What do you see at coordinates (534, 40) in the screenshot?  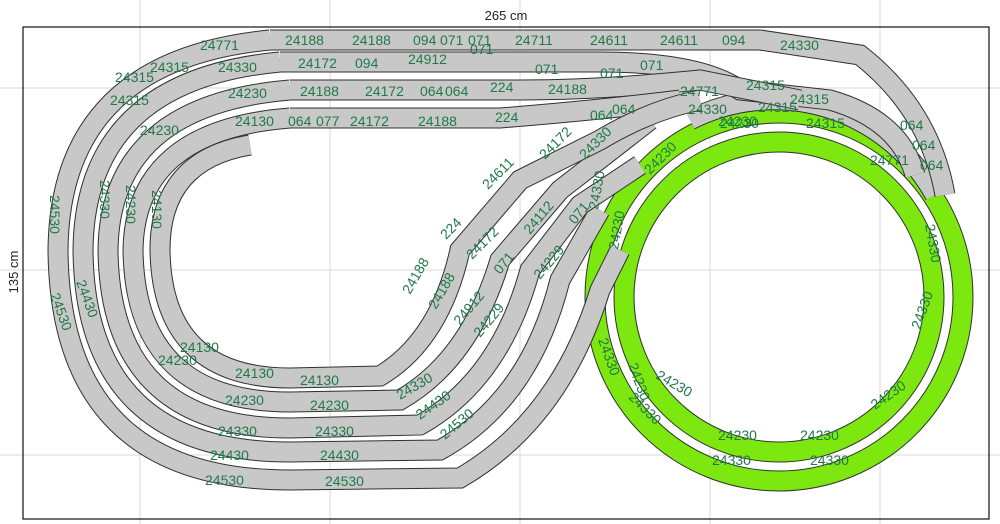 I see `piece-label: 24711` at bounding box center [534, 40].